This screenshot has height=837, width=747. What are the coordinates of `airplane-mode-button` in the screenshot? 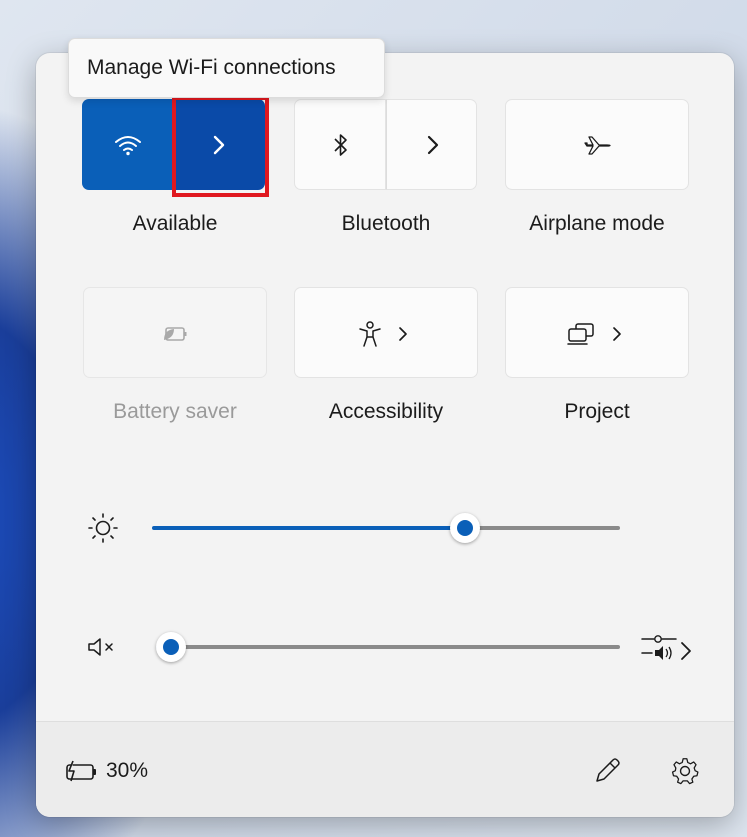 It's located at (597, 144).